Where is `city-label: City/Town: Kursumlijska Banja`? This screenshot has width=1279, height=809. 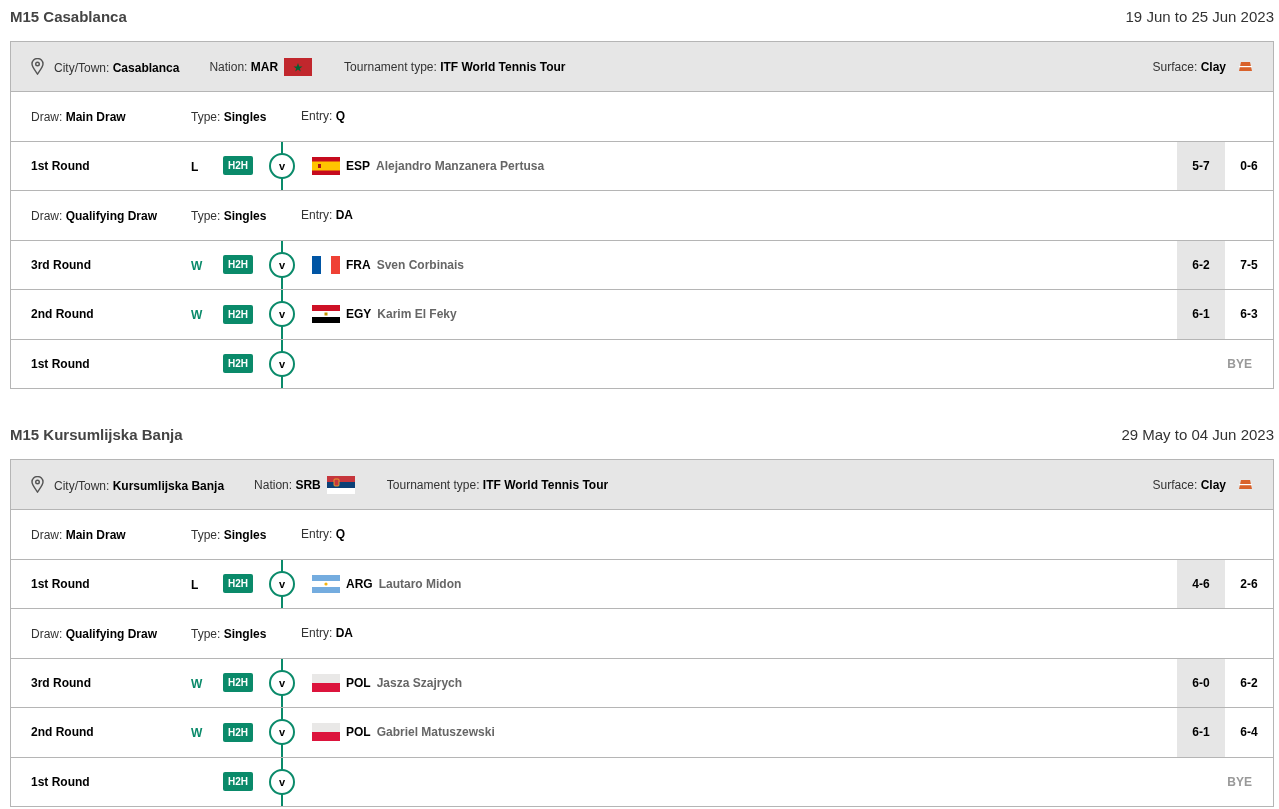
city-label: City/Town: Kursumlijska Banja is located at coordinates (139, 485).